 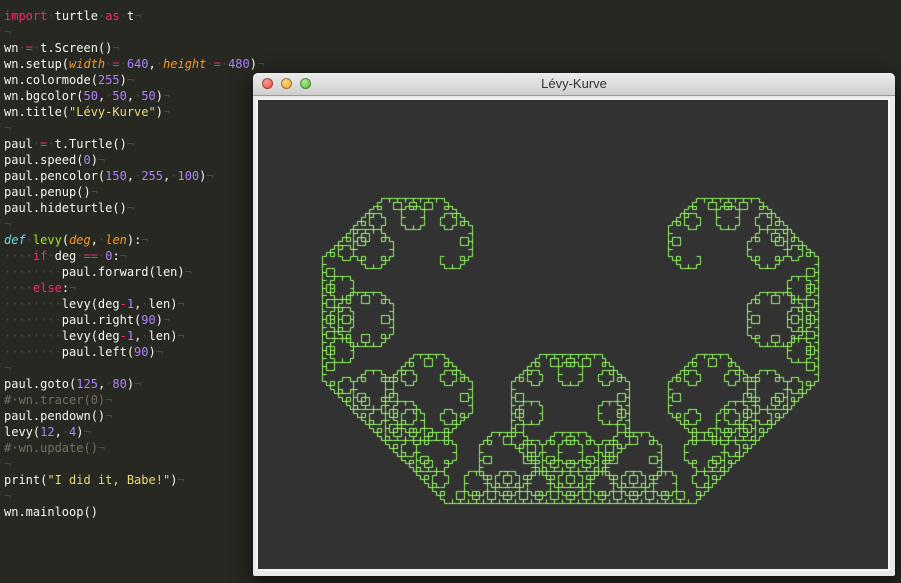 I want to click on code-token: 12, so click(x=47, y=432).